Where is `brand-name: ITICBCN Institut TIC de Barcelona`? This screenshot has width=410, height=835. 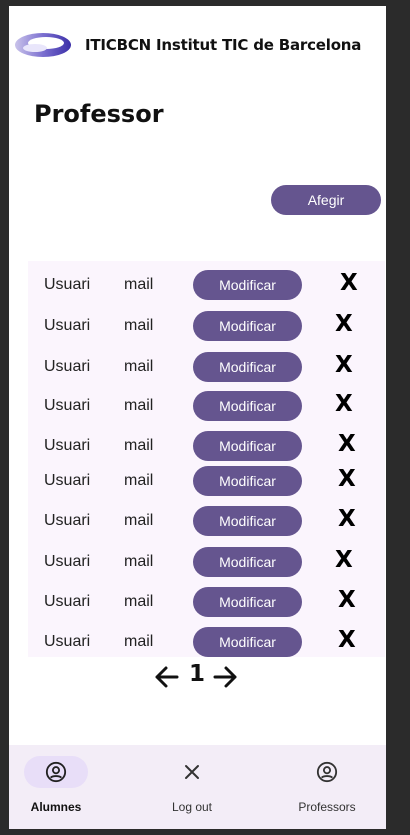 brand-name: ITICBCN Institut TIC de Barcelona is located at coordinates (223, 45).